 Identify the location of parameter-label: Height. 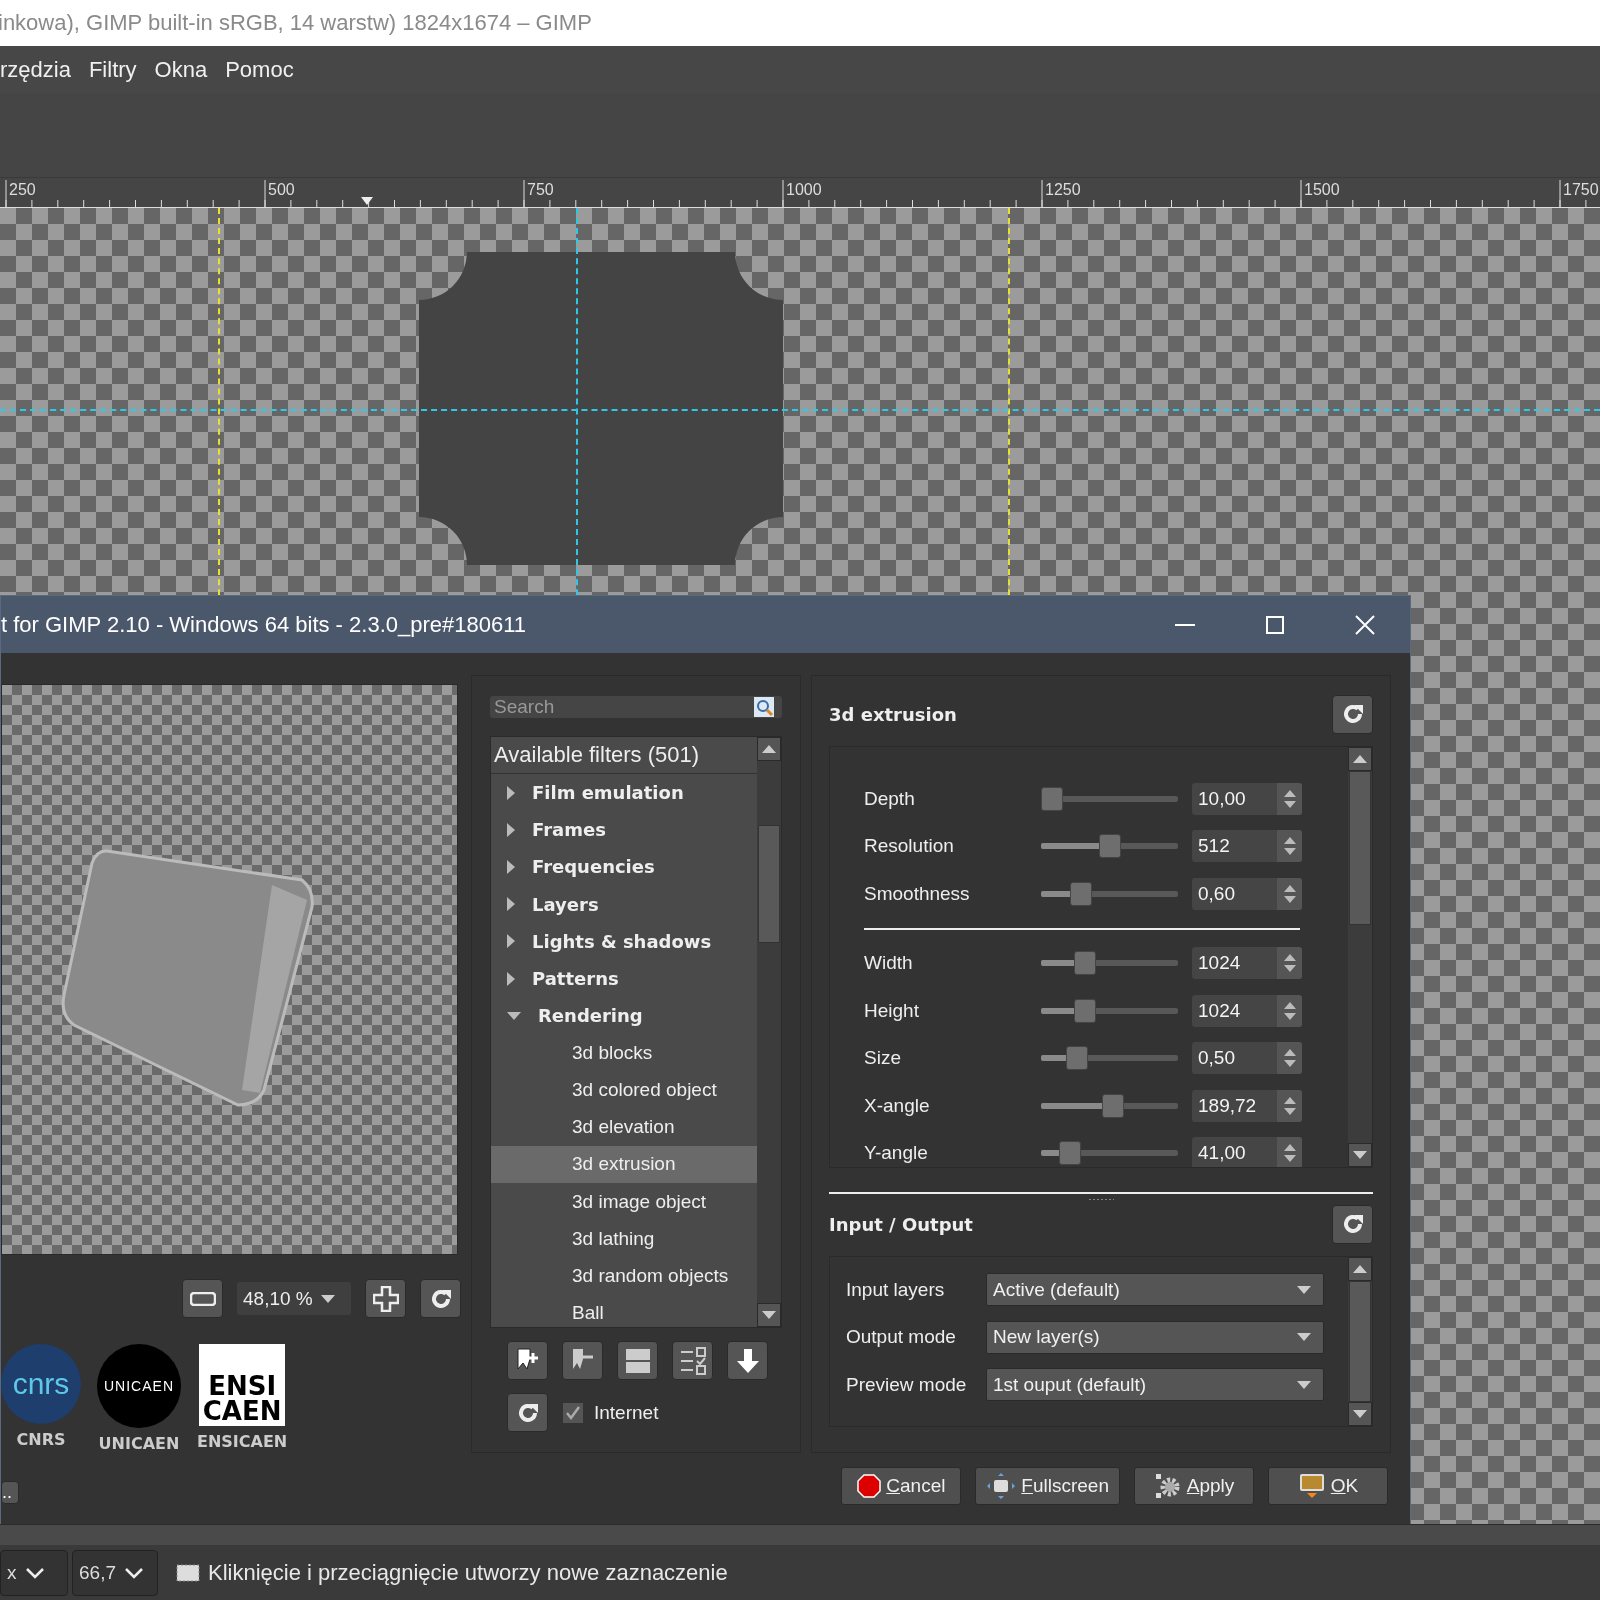
(892, 1010).